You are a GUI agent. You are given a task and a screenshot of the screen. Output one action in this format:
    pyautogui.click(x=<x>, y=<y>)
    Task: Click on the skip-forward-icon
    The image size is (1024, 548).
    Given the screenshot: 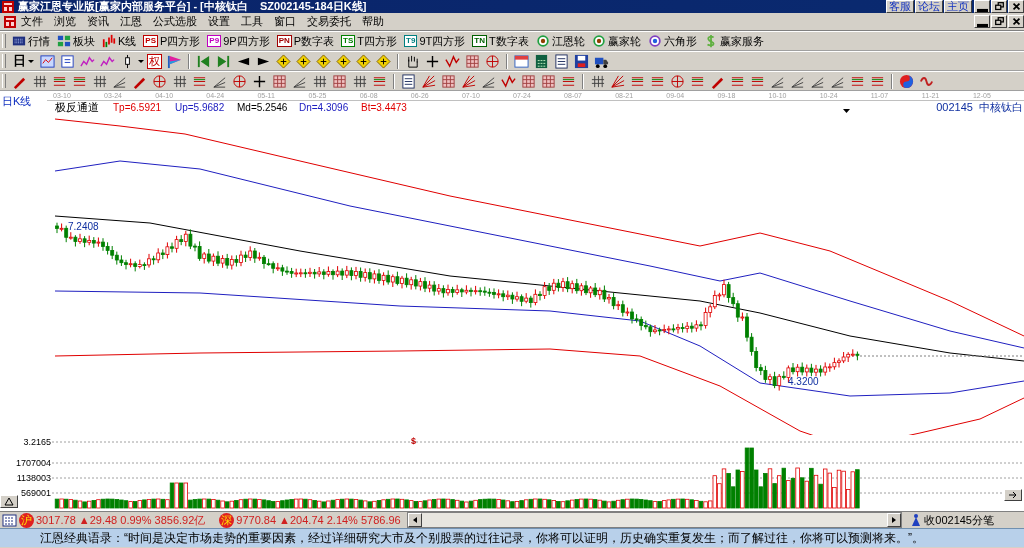 What is the action you would take?
    pyautogui.click(x=223, y=61)
    